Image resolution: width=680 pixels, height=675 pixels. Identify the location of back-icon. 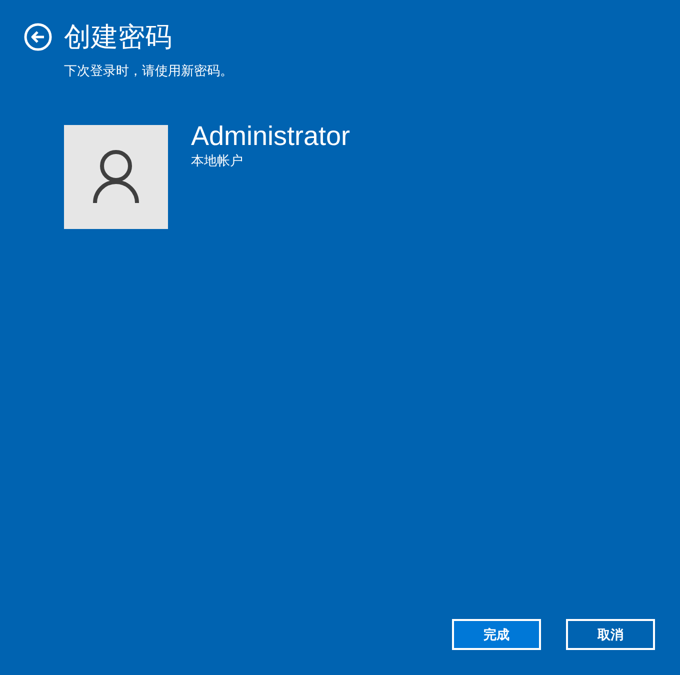
(38, 37).